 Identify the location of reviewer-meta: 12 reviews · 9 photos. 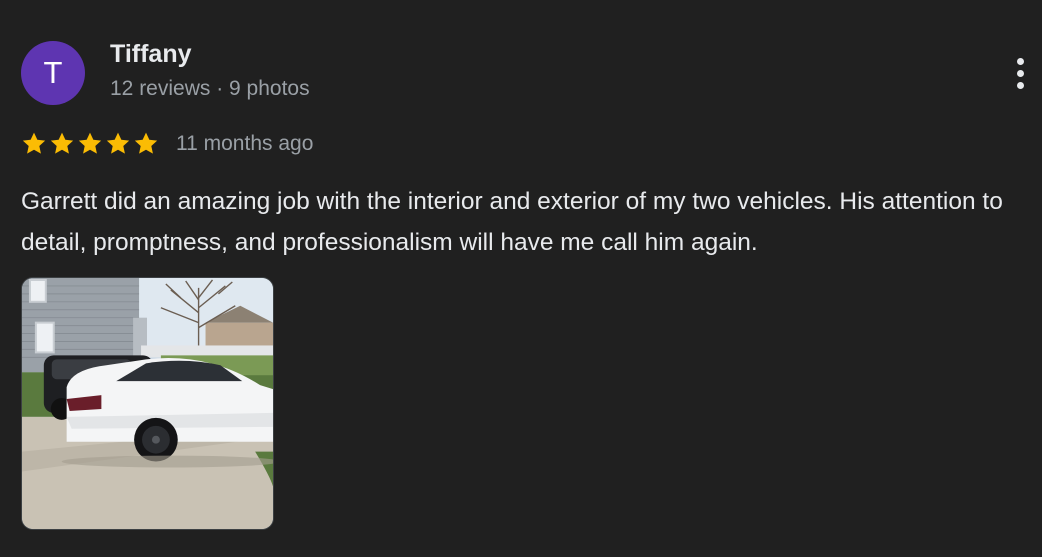
(210, 88).